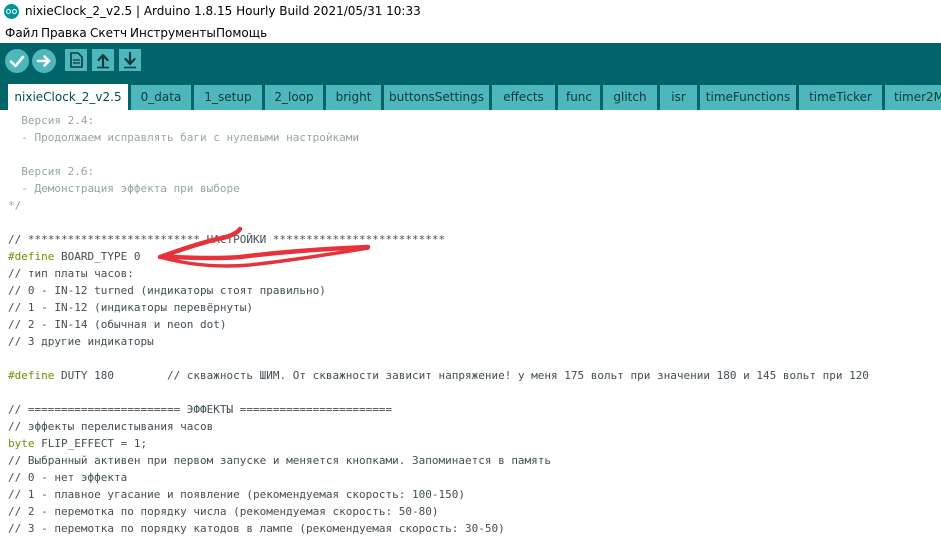  I want to click on code-line: // 1 - IN-12 (индикаторы перевёрнуты), so click(130, 307).